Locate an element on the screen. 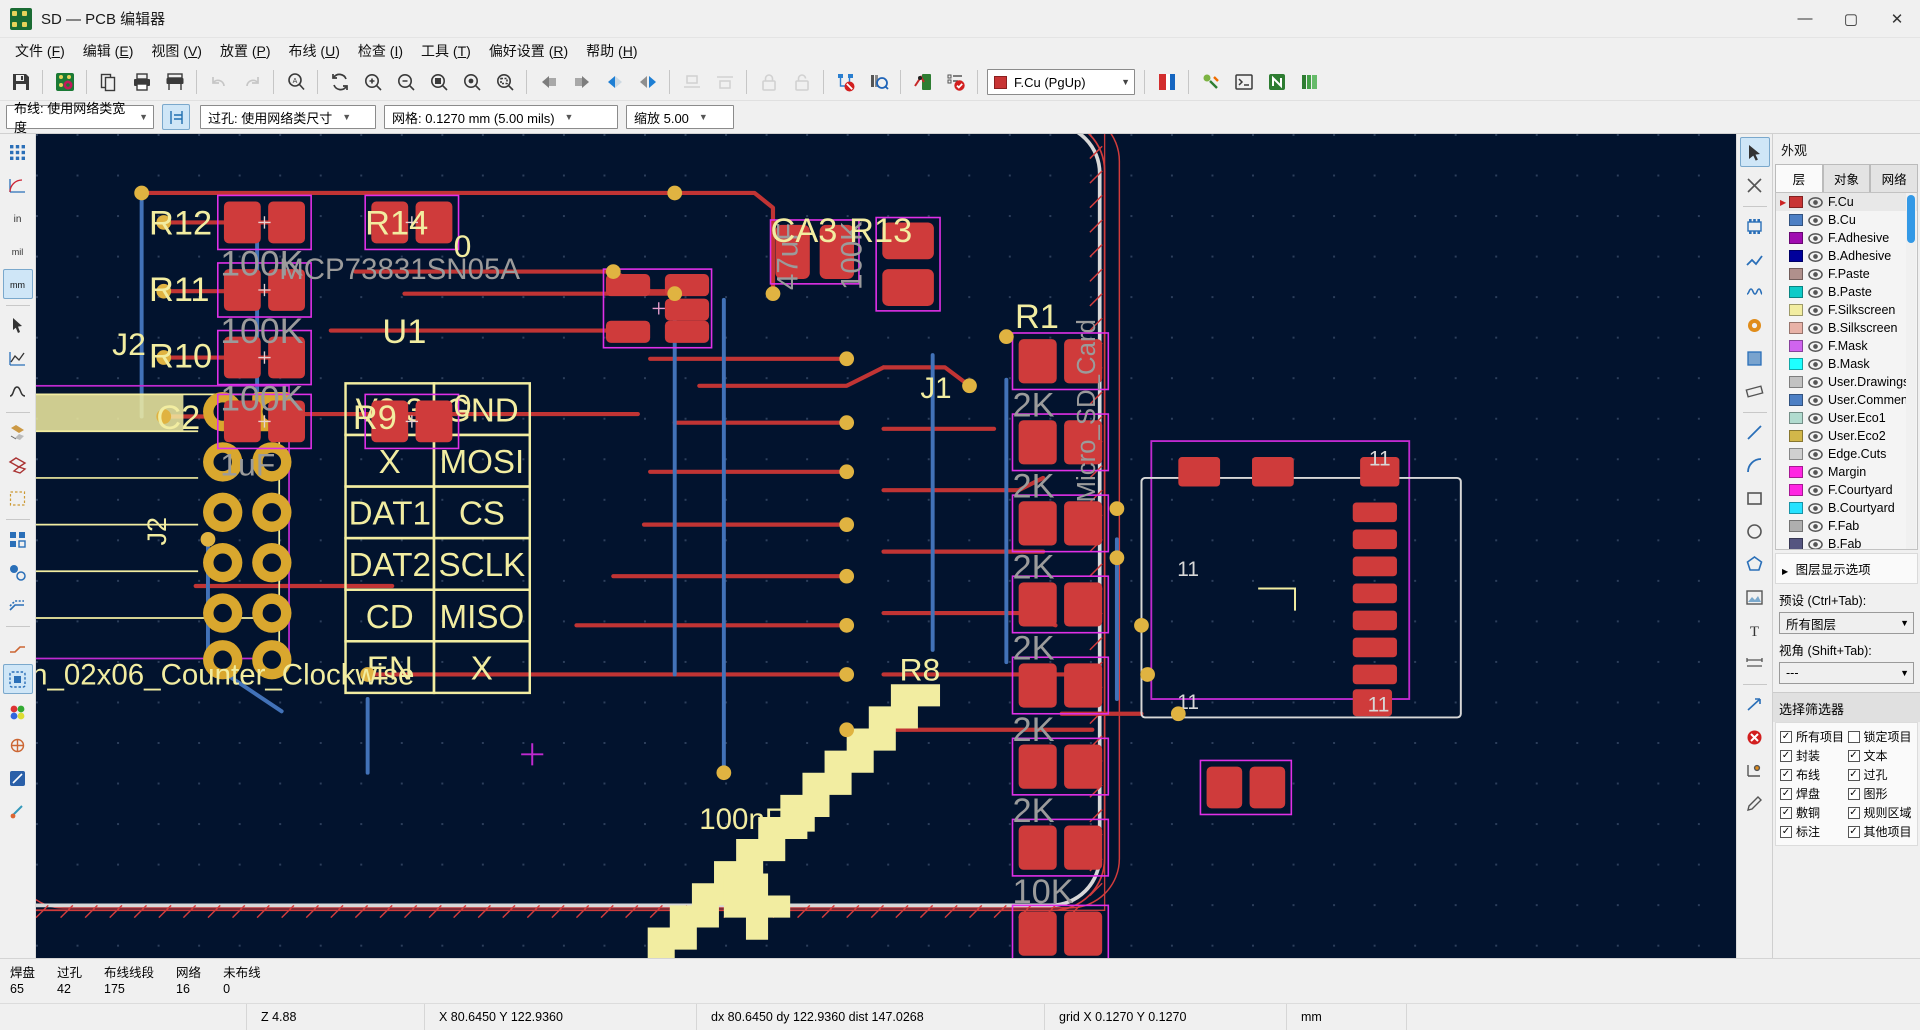 This screenshot has height=1030, width=1920. filter-all-items: ✓ 所有项目 is located at coordinates (1813, 736).